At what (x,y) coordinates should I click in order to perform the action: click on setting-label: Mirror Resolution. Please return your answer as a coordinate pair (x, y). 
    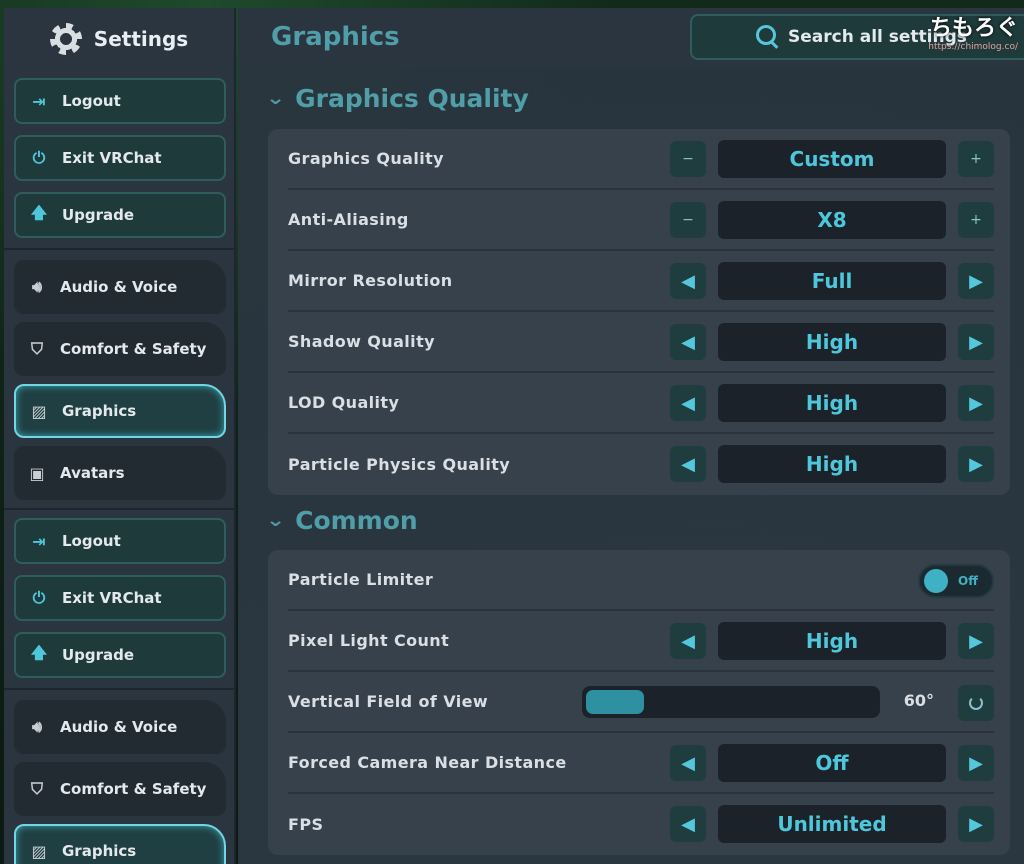
    Looking at the image, I should click on (370, 280).